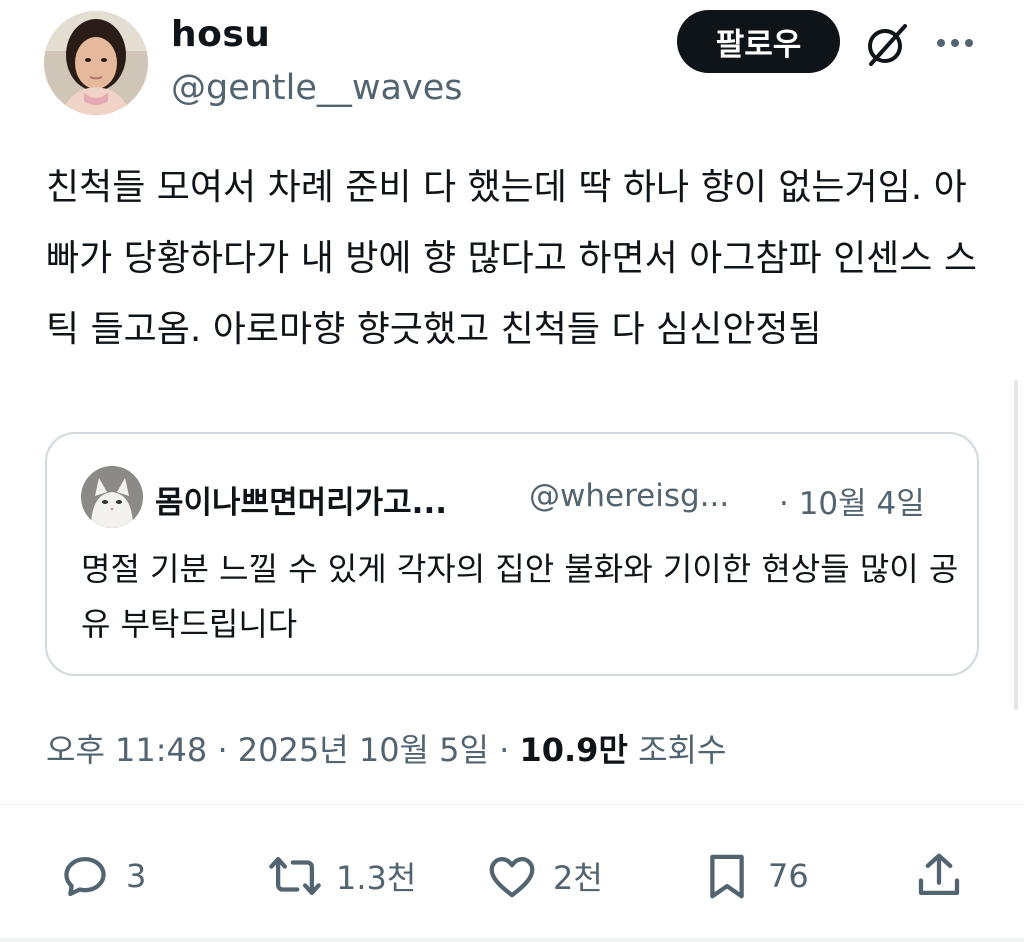  What do you see at coordinates (887, 44) in the screenshot?
I see `grok-icon` at bounding box center [887, 44].